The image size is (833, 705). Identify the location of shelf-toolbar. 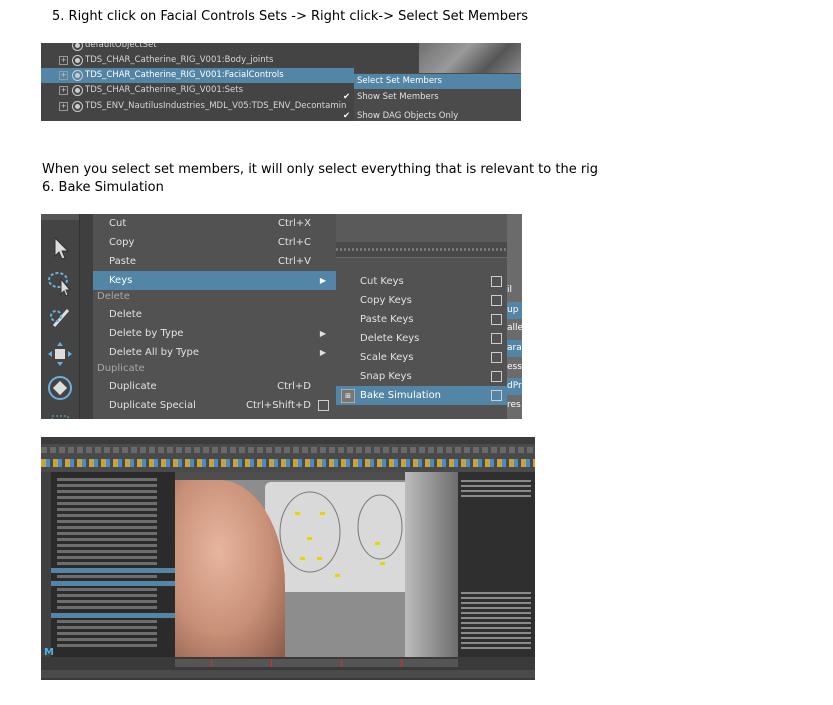
(288, 458).